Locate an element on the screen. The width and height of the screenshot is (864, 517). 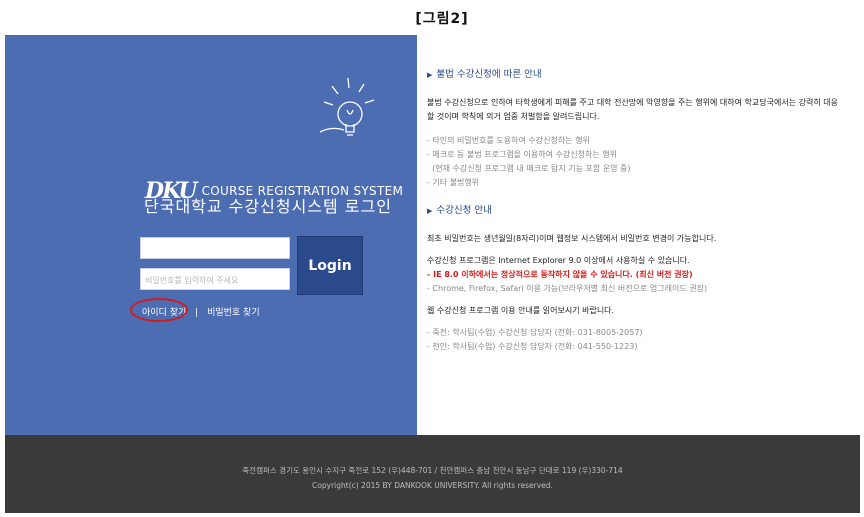
highlight-circle is located at coordinates (159, 310).